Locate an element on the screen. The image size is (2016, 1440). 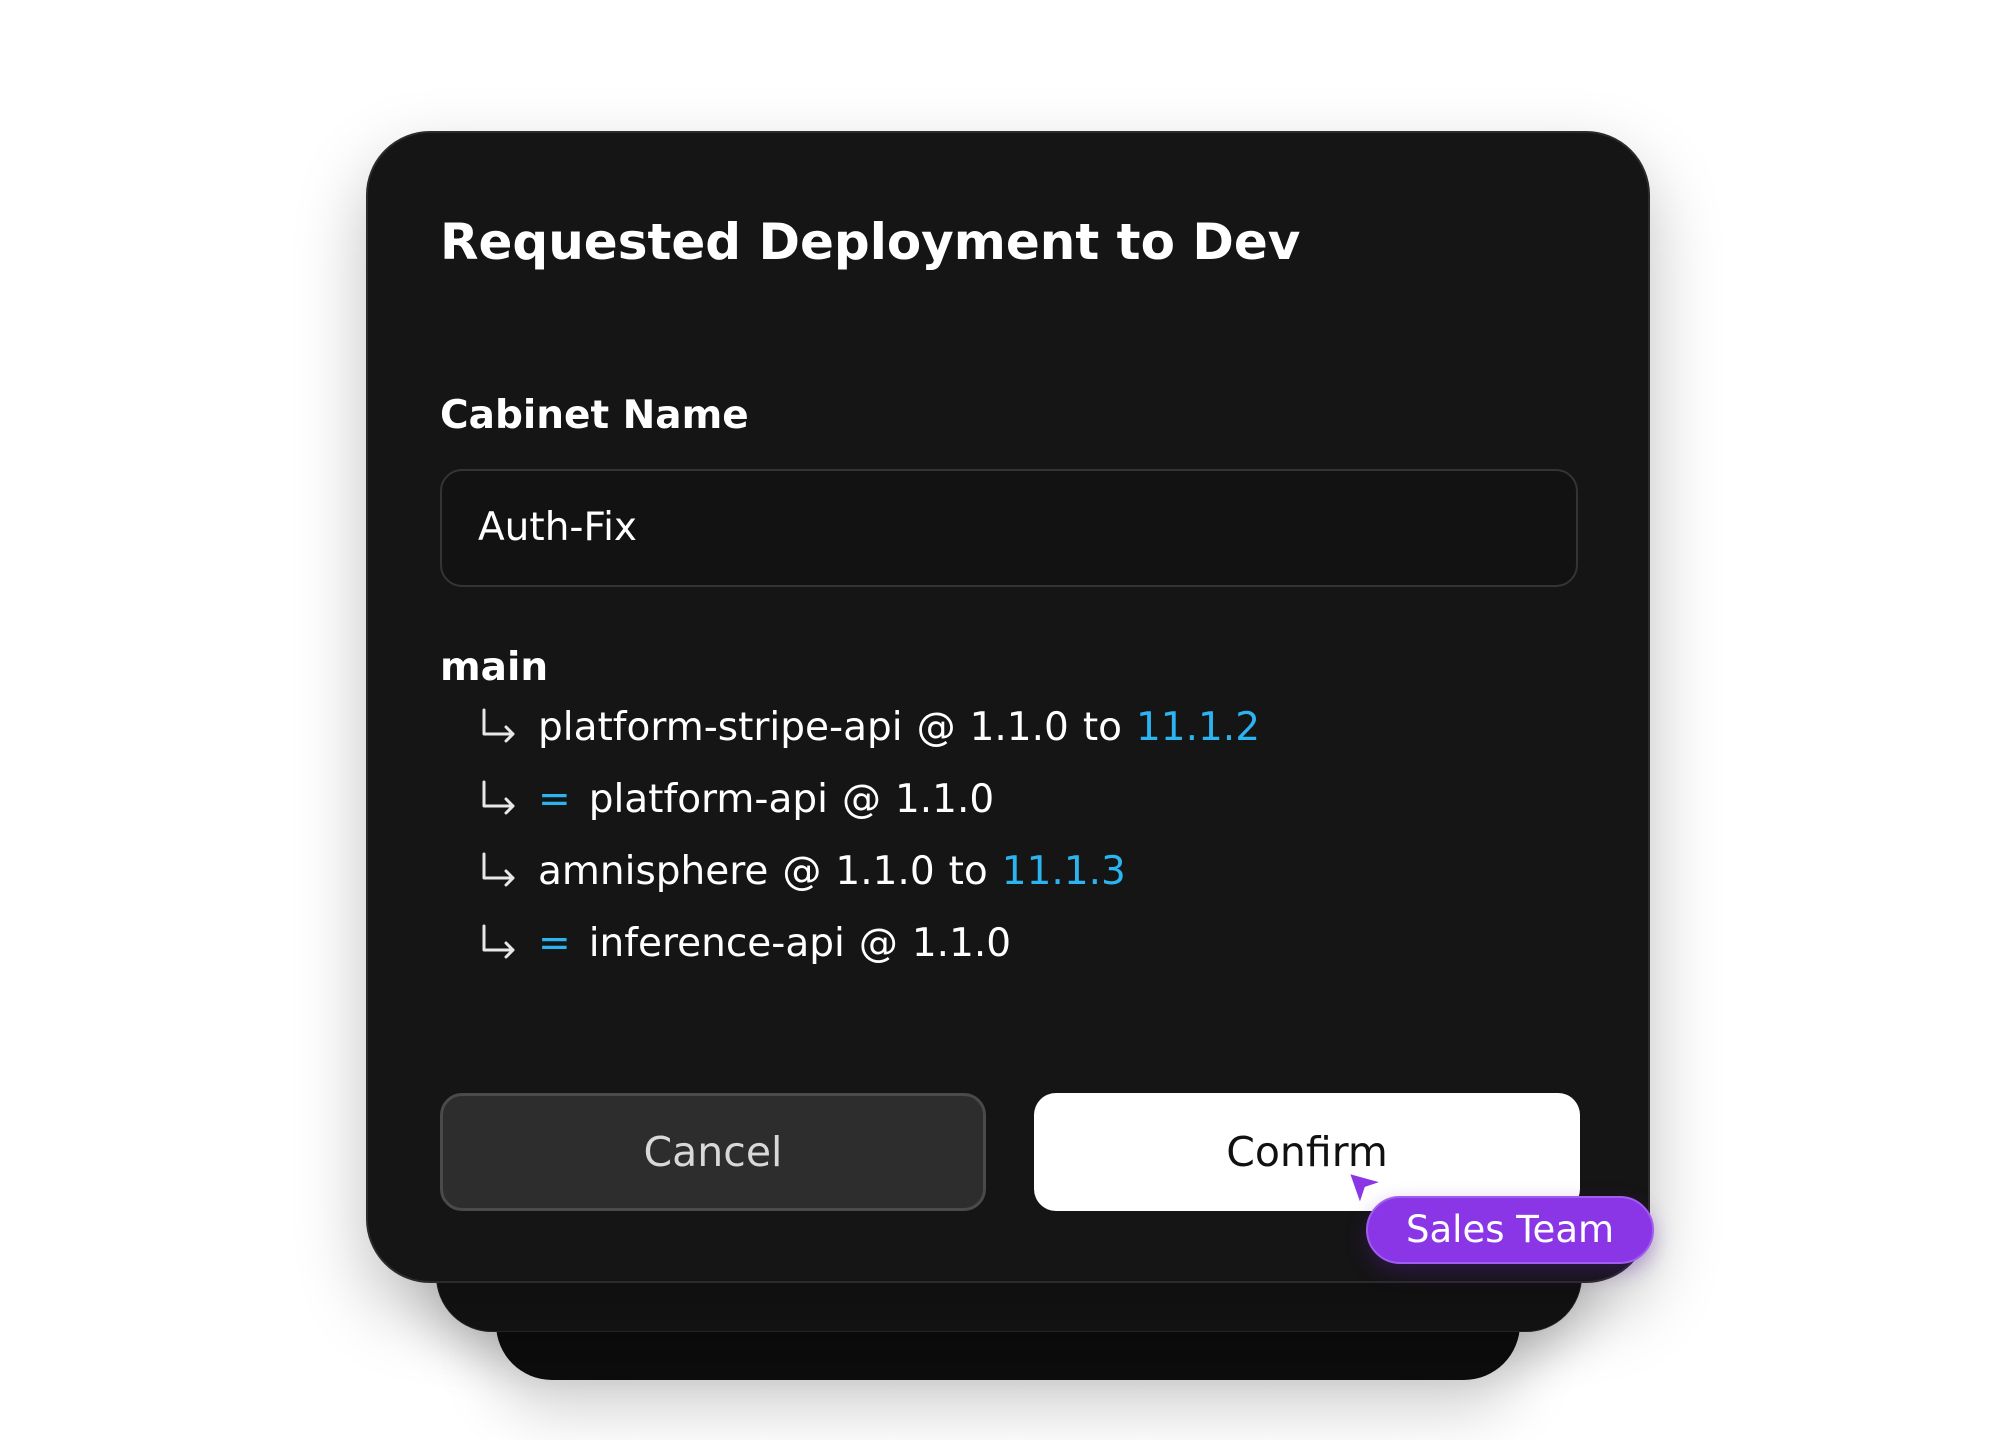
service-new-version: 11.1.2 is located at coordinates (1198, 727).